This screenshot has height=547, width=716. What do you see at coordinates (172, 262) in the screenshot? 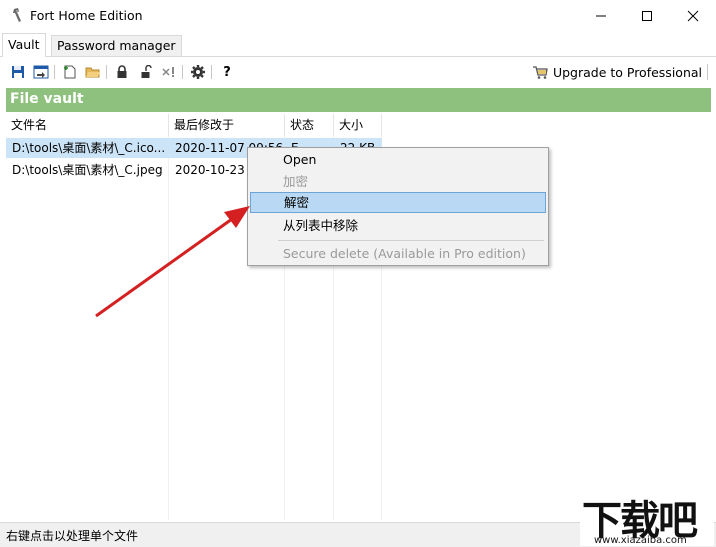
I see `annotation-arrow` at bounding box center [172, 262].